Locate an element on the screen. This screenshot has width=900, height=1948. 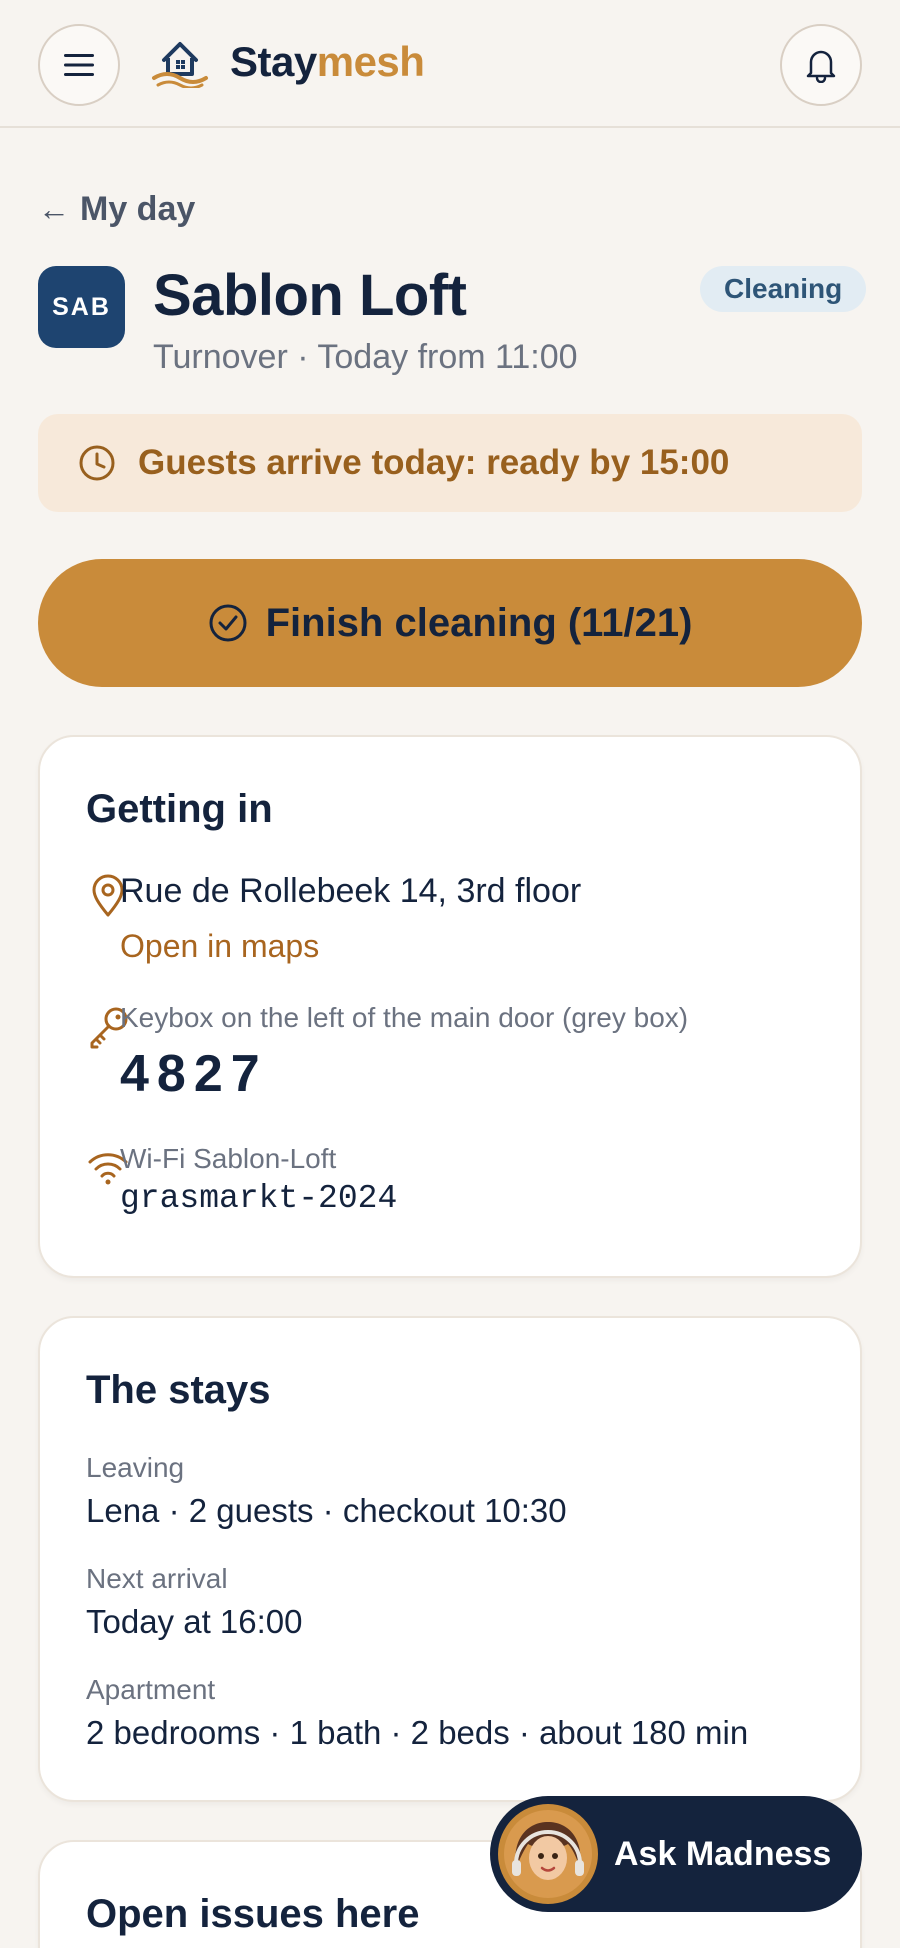
assistant-avatar-icon is located at coordinates (548, 1854).